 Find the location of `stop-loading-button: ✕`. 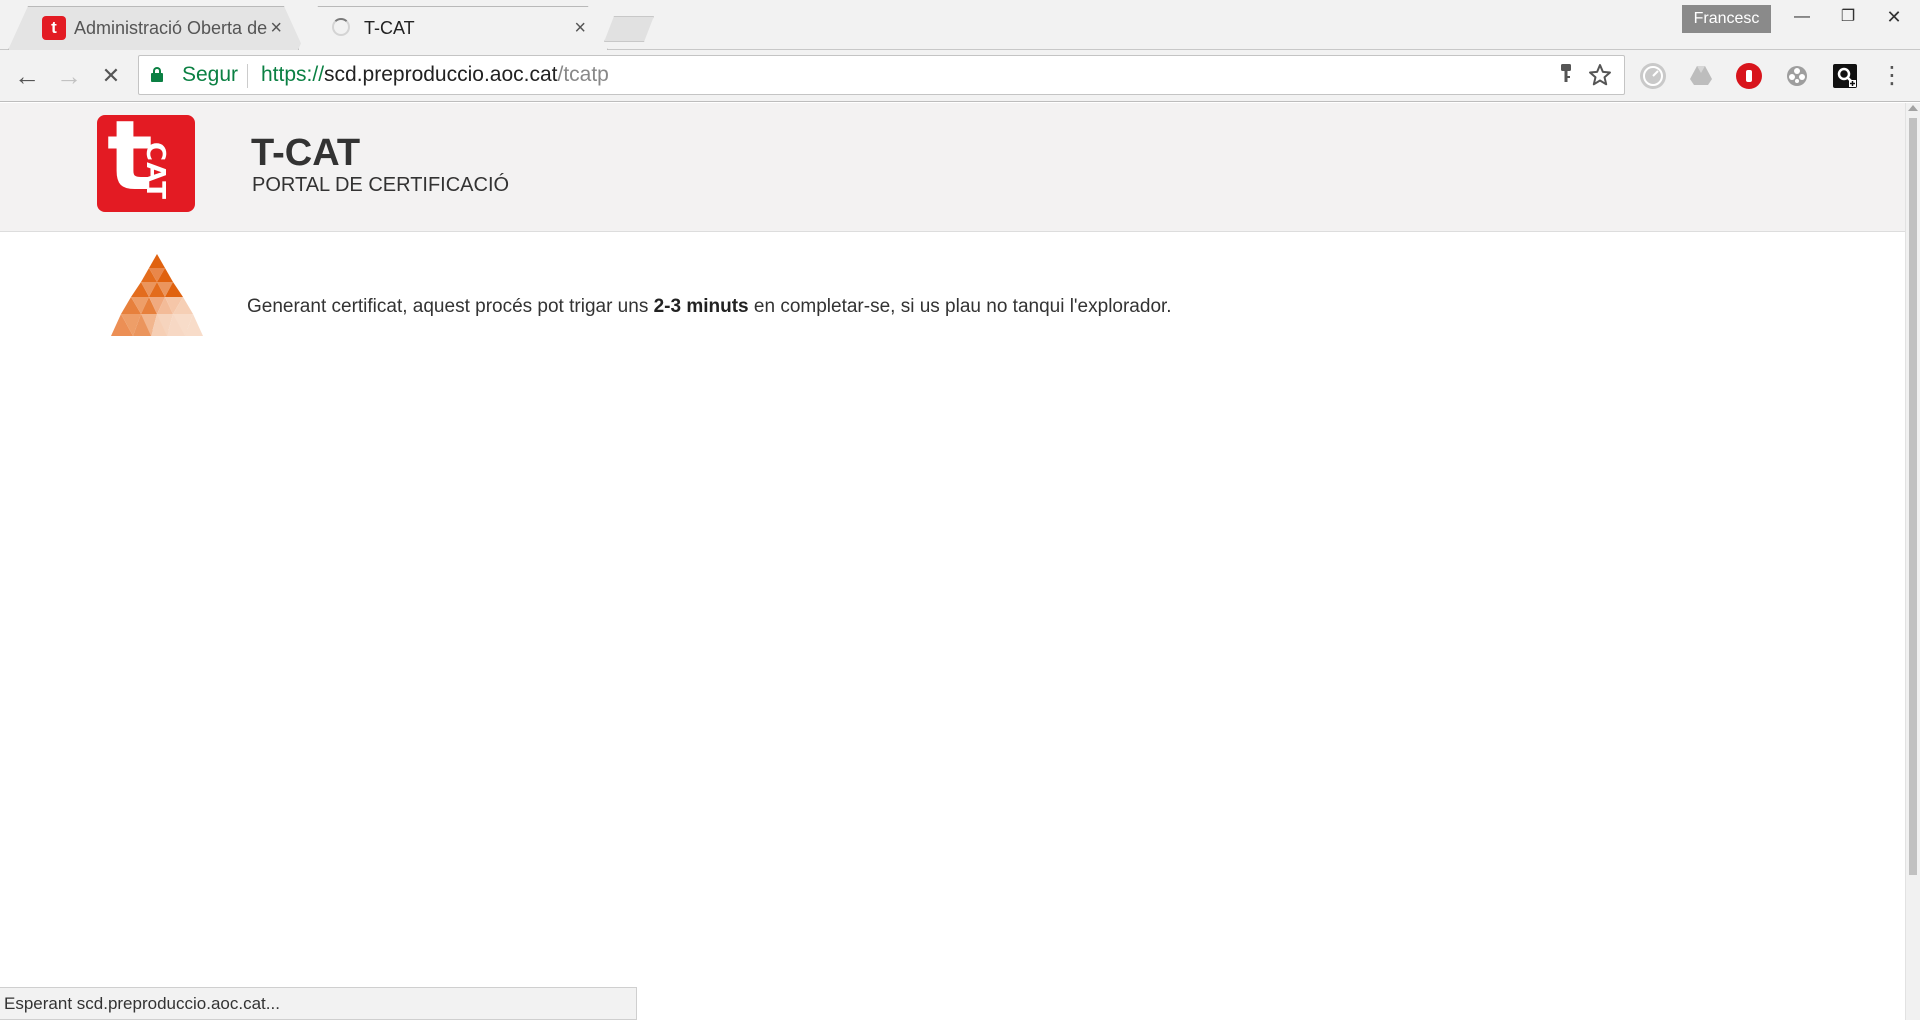

stop-loading-button: ✕ is located at coordinates (111, 76).